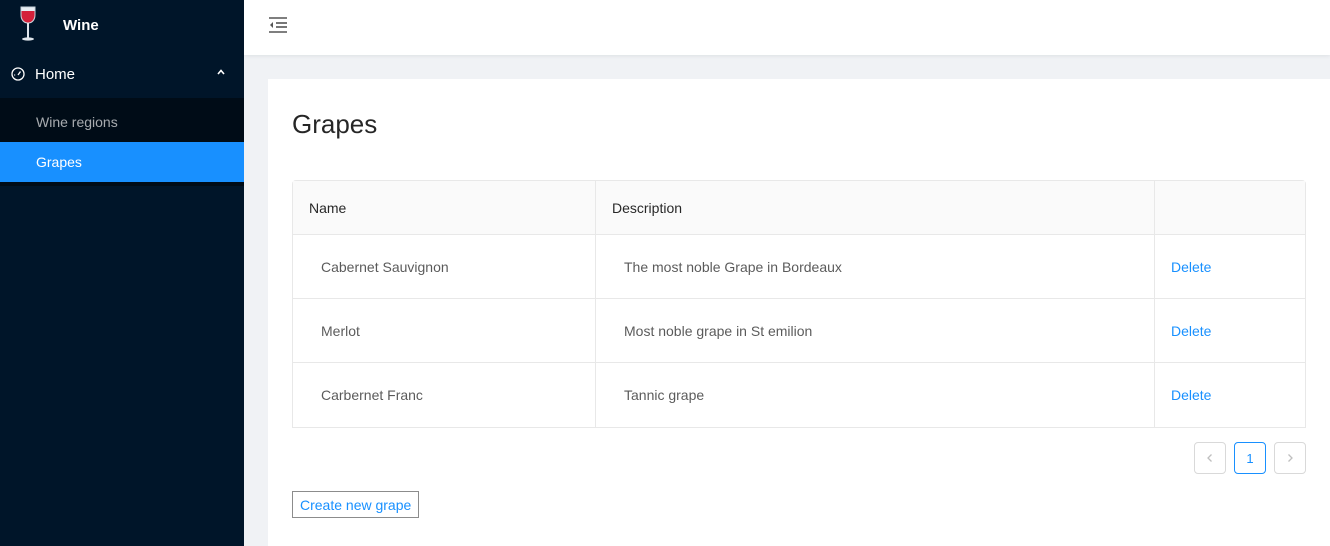  I want to click on cell-description: Tannic grape, so click(875, 395).